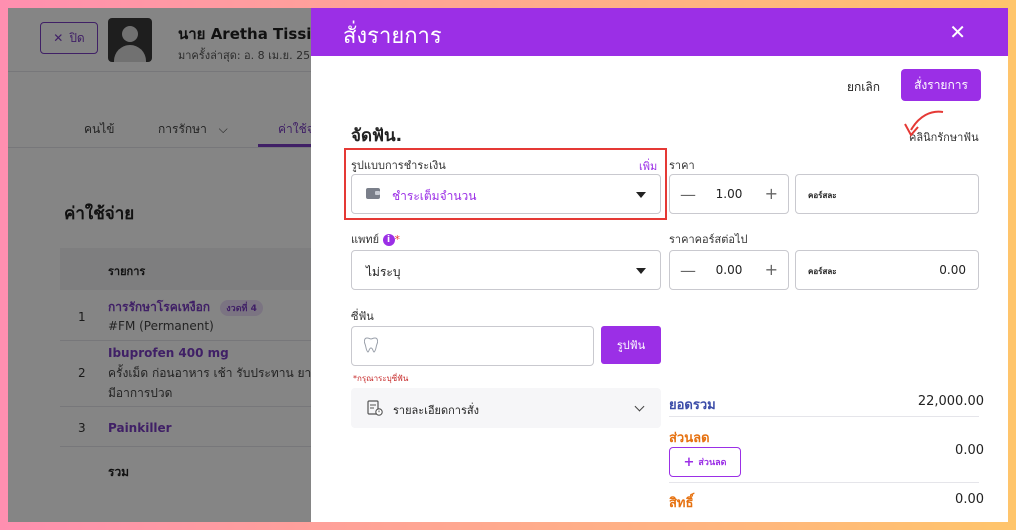  I want to click on course-price-input: คอร์สละ, so click(887, 194).